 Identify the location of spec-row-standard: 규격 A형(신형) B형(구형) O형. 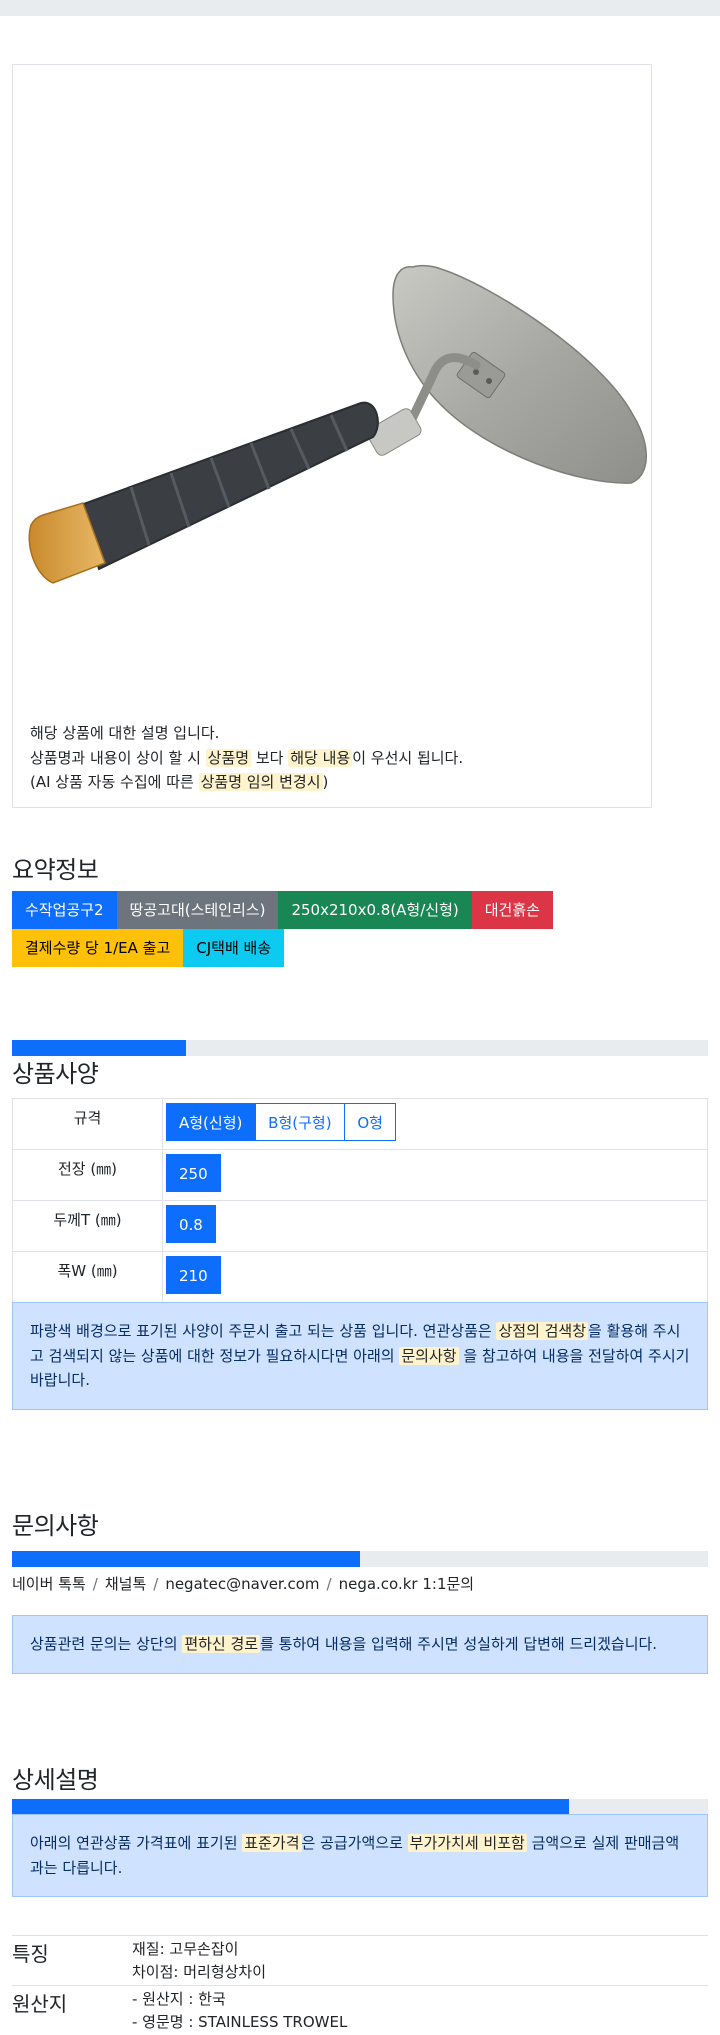
(360, 1124).